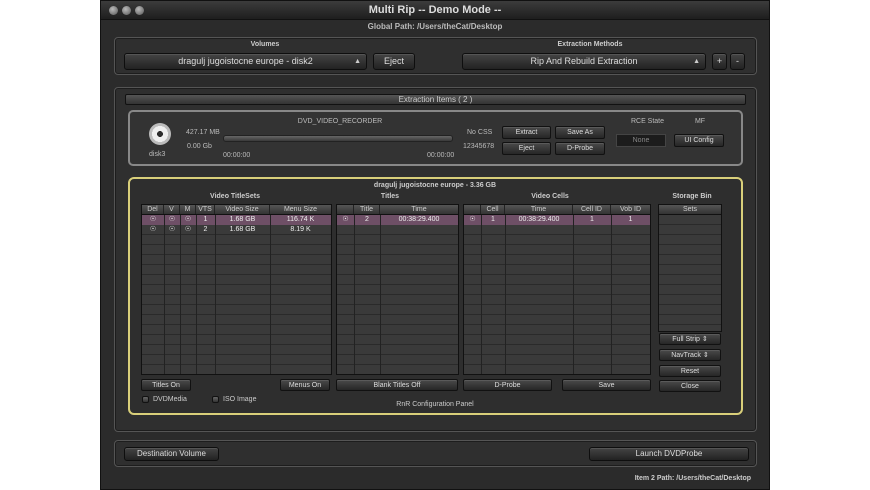 This screenshot has width=870, height=490. What do you see at coordinates (686, 339) in the screenshot?
I see `full-strip-value: Full Strip` at bounding box center [686, 339].